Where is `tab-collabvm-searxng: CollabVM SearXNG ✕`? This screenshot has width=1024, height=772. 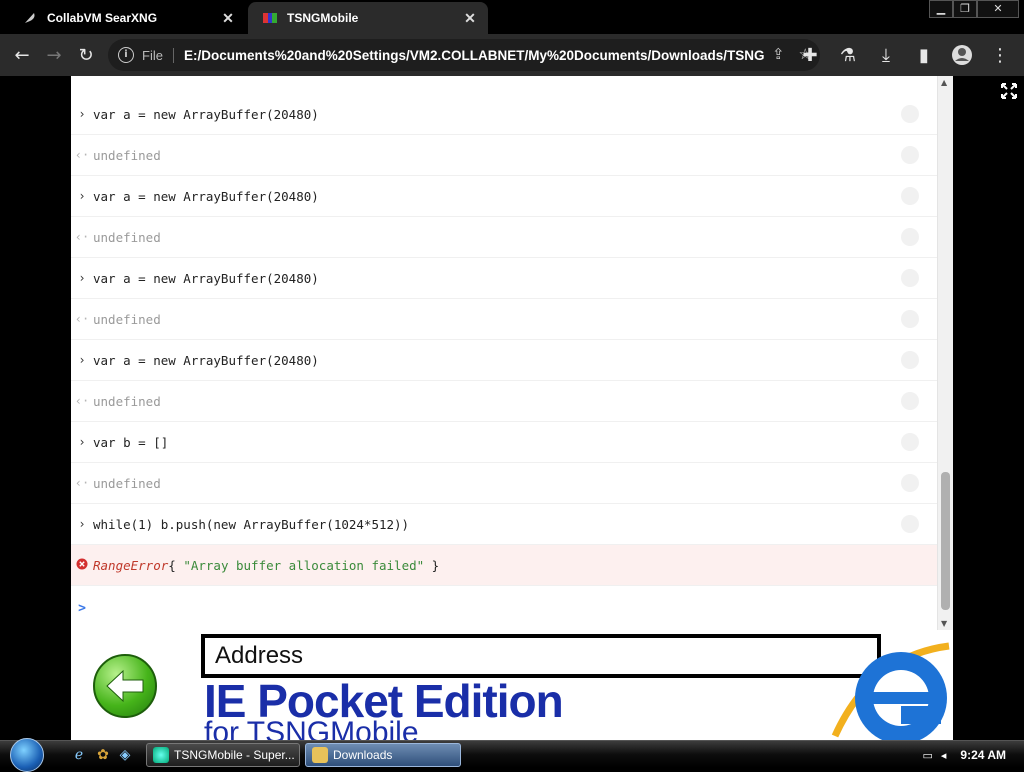 tab-collabvm-searxng: CollabVM SearXNG ✕ is located at coordinates (127, 18).